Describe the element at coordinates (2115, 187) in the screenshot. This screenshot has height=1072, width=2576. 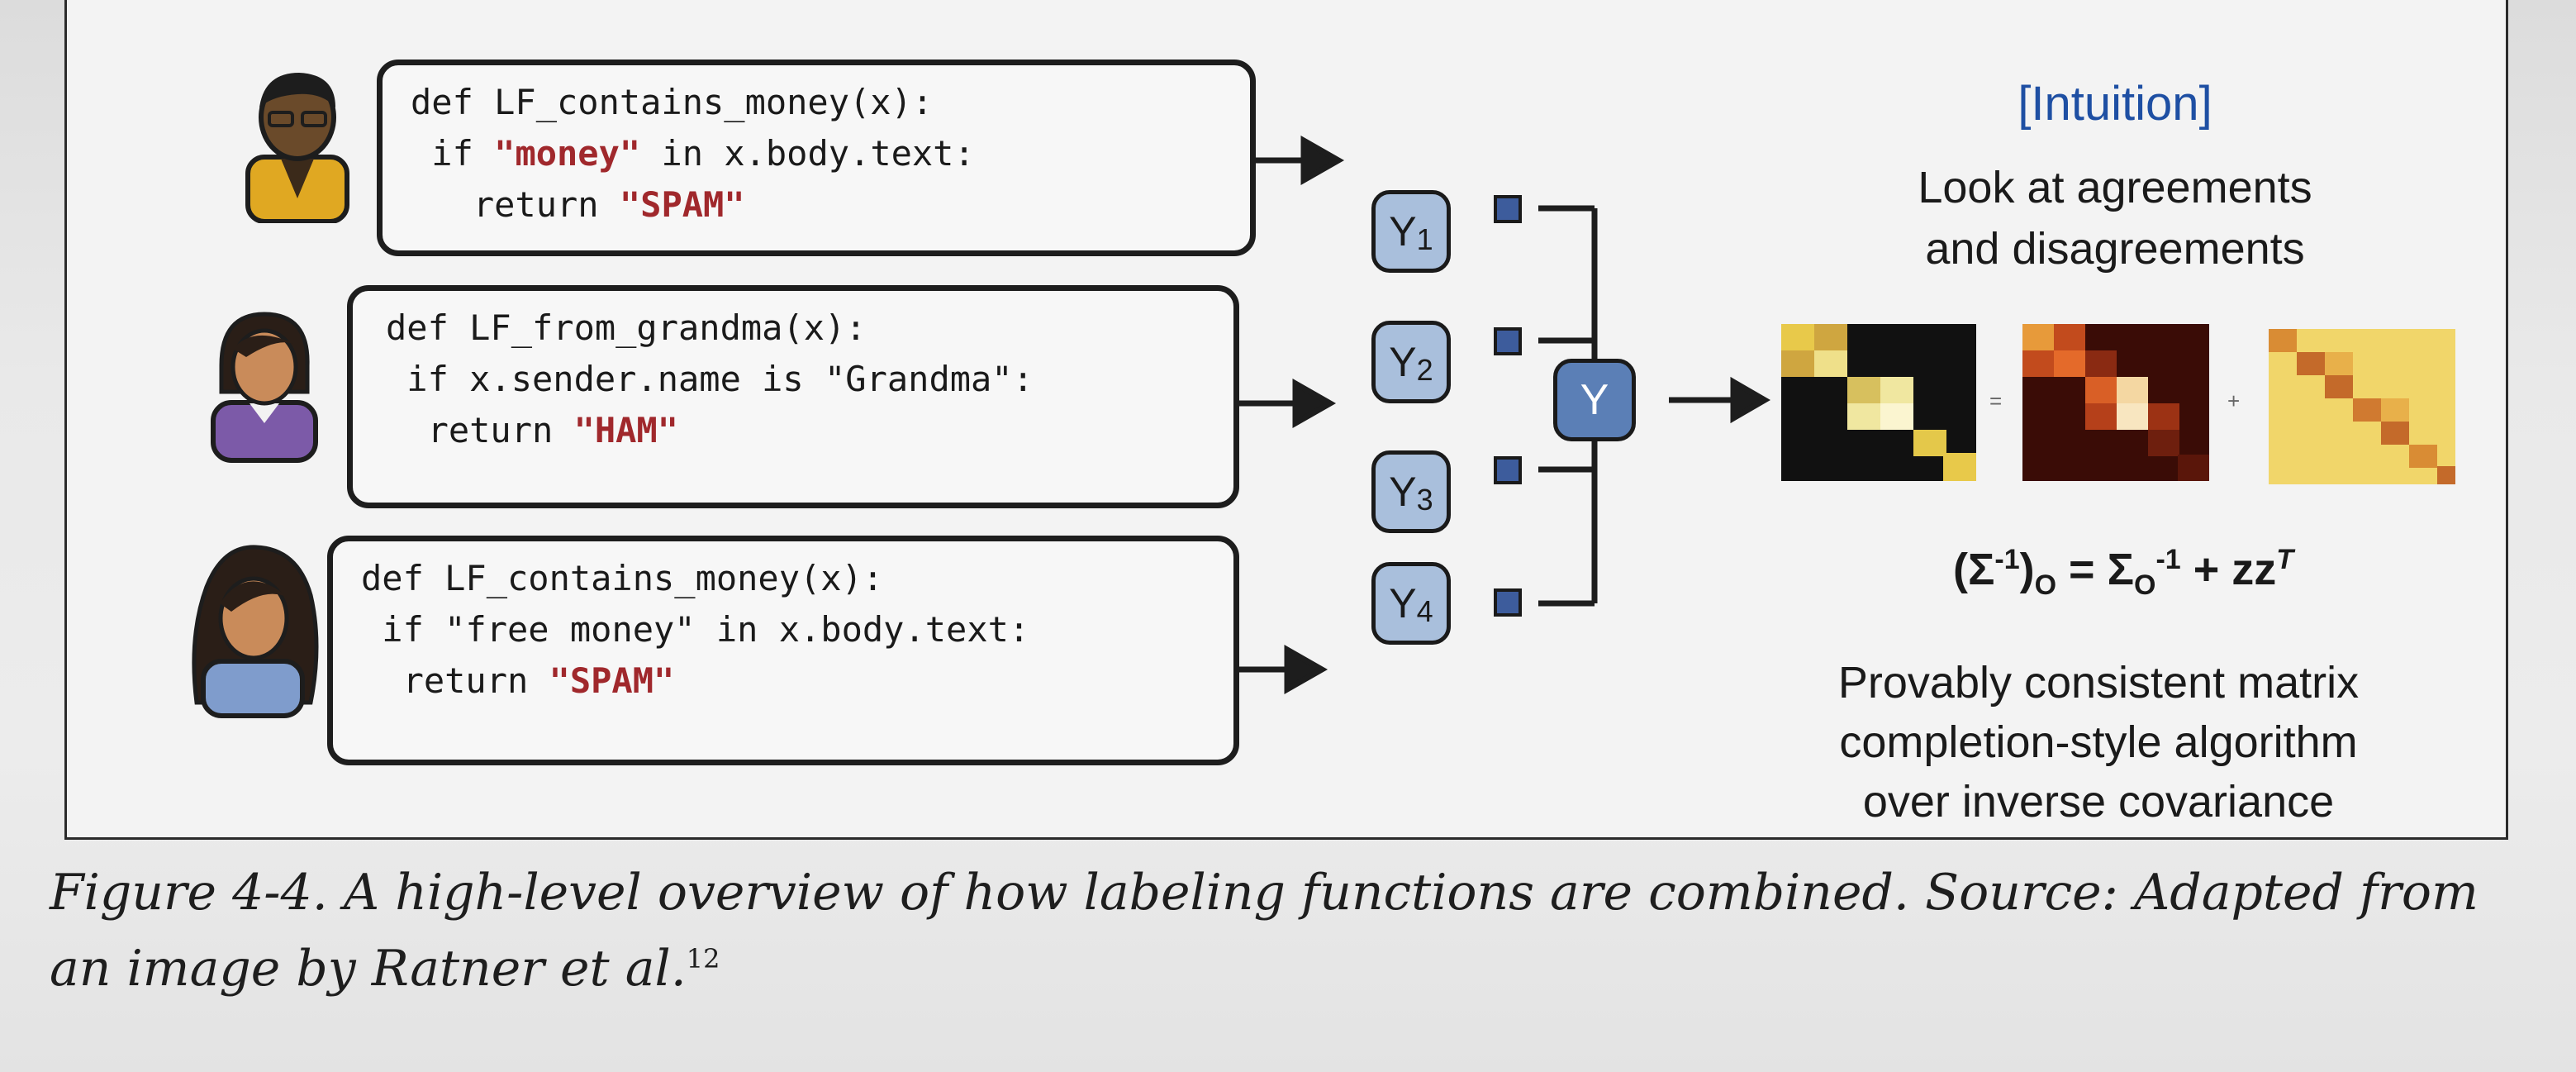
I see `intuition-line-1: Look at agreements` at that location.